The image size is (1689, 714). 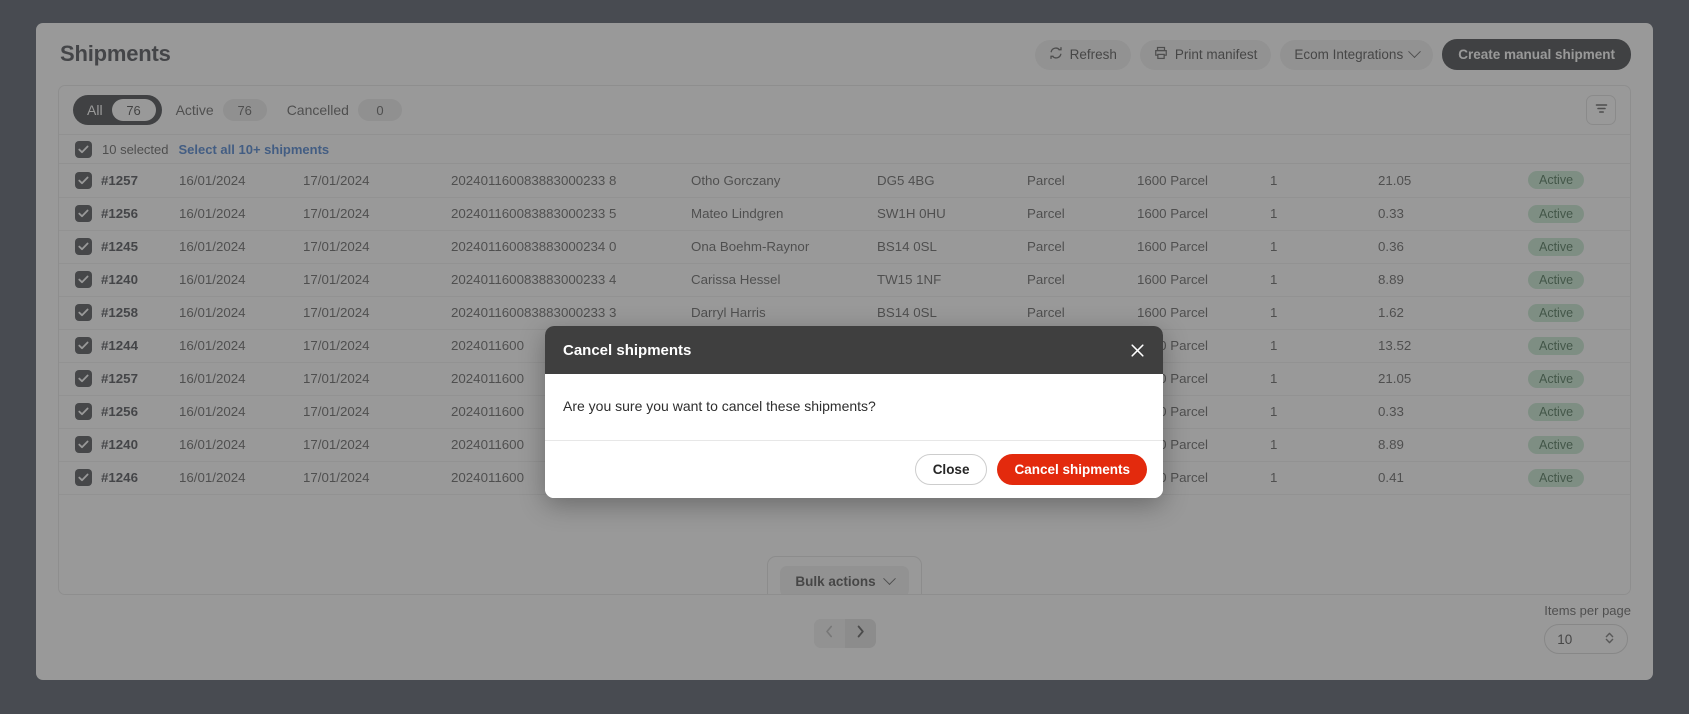 What do you see at coordinates (1137, 350) in the screenshot?
I see `close-icon` at bounding box center [1137, 350].